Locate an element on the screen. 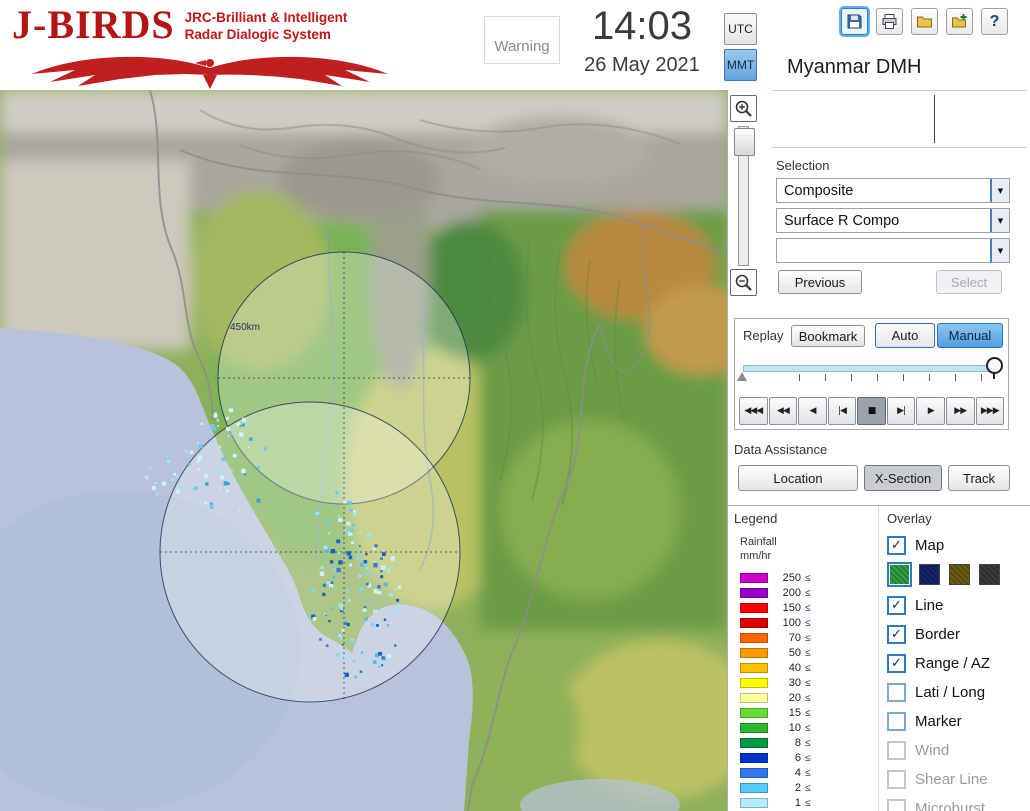 This screenshot has height=811, width=1030. save-button is located at coordinates (854, 21).